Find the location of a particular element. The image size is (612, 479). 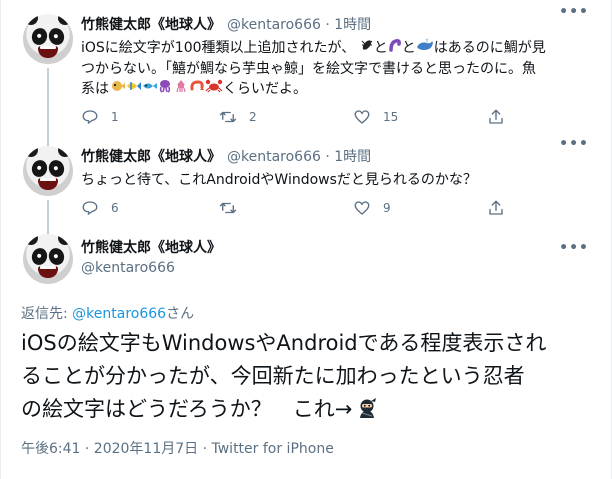

reply-button: 6 is located at coordinates (100, 208).